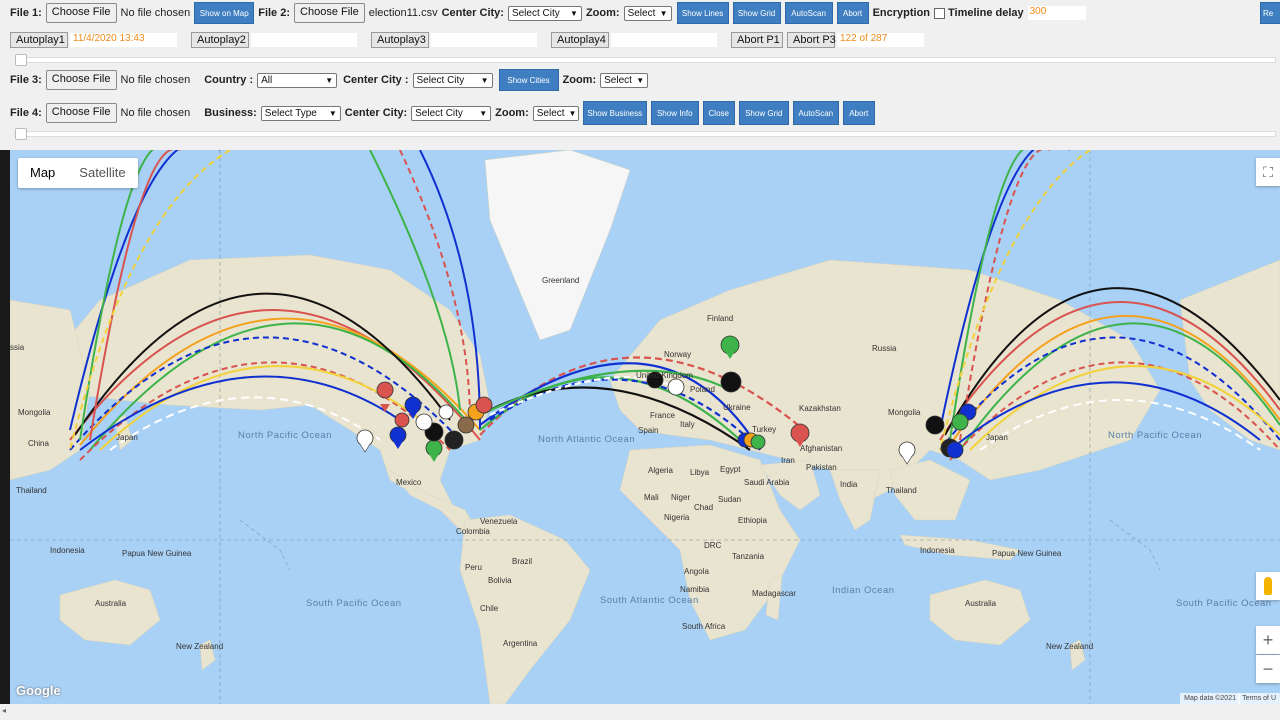  What do you see at coordinates (1270, 13) in the screenshot?
I see `reset-button: Re` at bounding box center [1270, 13].